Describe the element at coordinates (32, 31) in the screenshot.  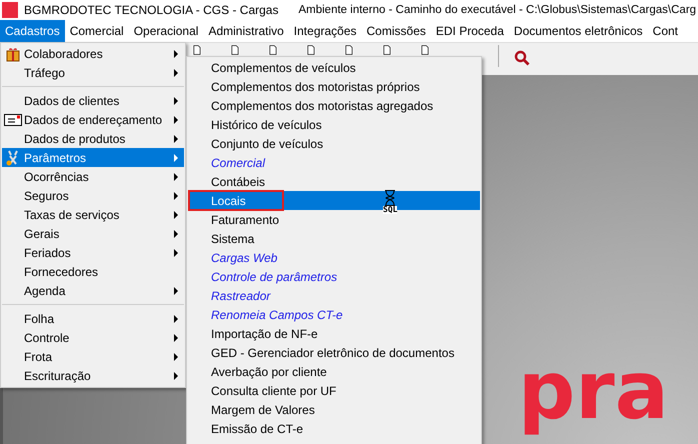
I see `menu-bar-item: Cadastros` at that location.